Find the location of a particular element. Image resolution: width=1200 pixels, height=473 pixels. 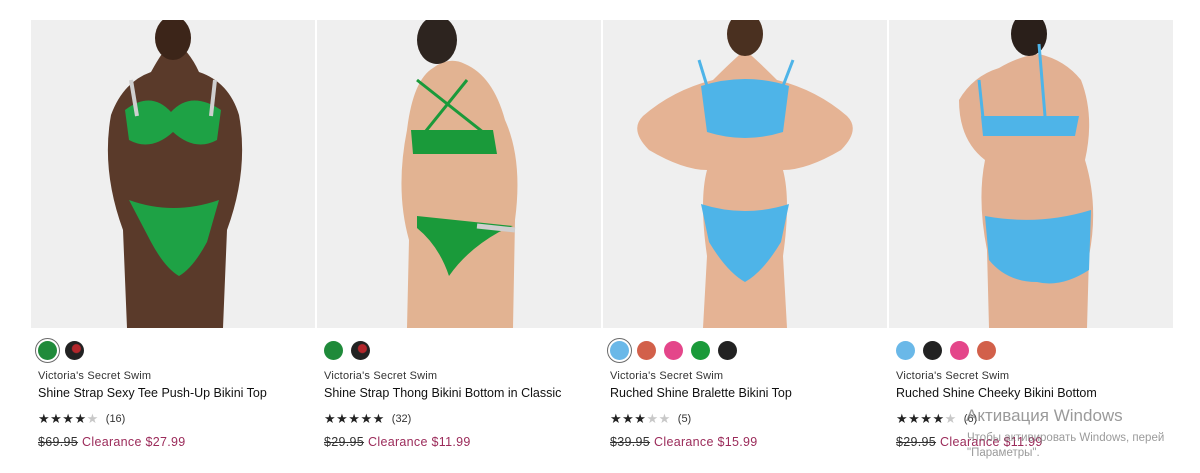

clearance-price: Clearance $15.99 is located at coordinates (706, 442).